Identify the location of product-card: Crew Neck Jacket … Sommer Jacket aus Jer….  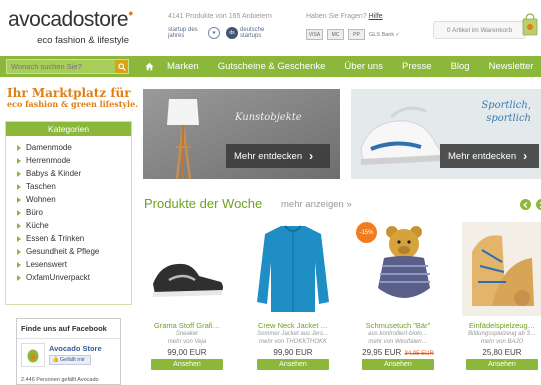
(293, 296).